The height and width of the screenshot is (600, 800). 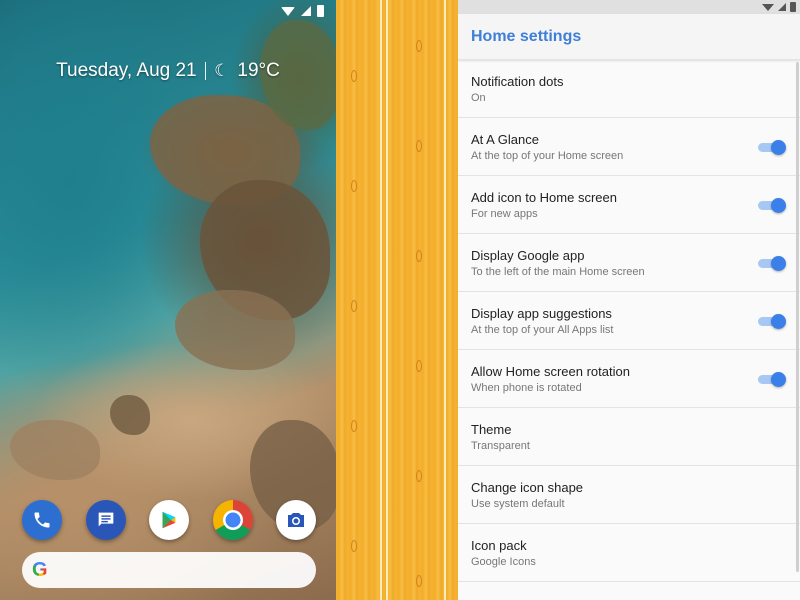 What do you see at coordinates (629, 205) in the screenshot?
I see `setting-row-add-icon-to-home-screen: Add icon to Home screen For new apps` at bounding box center [629, 205].